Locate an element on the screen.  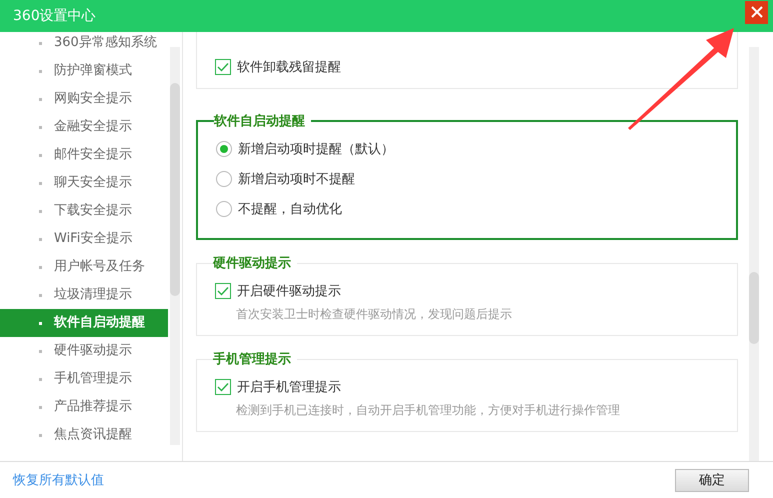
radio-option: 新增启动项时提醒（默认） is located at coordinates (468, 149).